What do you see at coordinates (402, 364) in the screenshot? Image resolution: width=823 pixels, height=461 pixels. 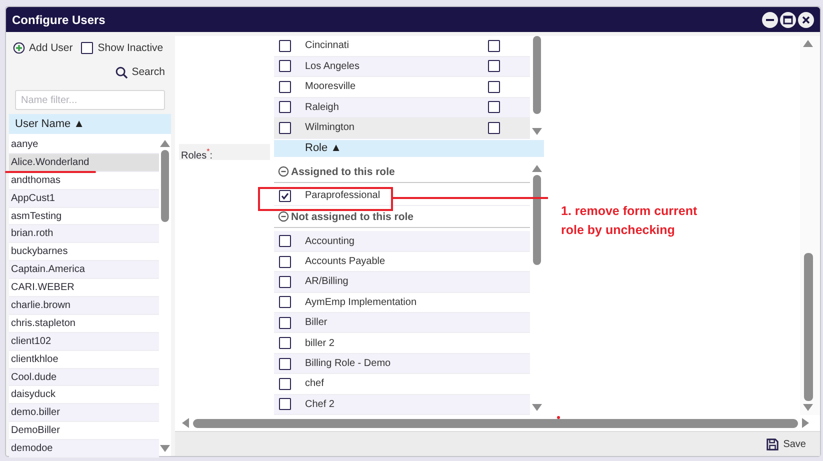 I see `role-row: Billing Role - Demo` at bounding box center [402, 364].